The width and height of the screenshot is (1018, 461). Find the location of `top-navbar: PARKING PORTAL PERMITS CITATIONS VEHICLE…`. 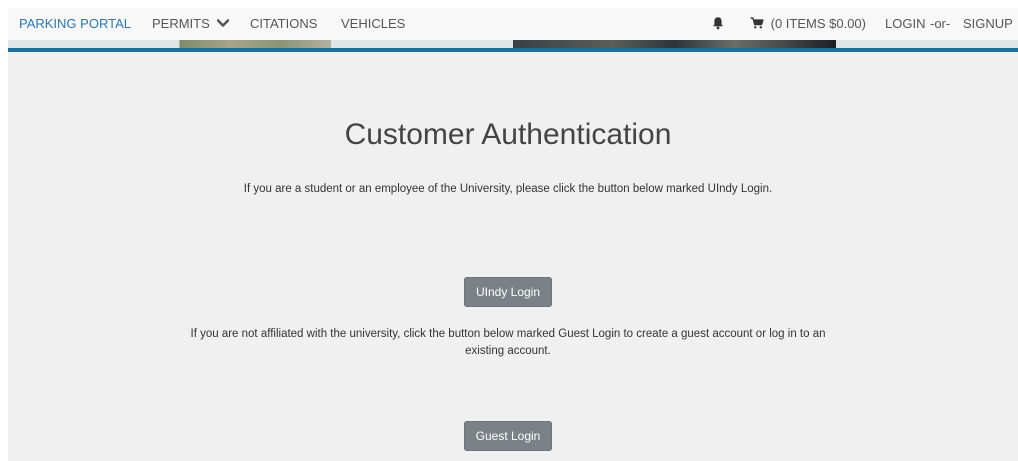

top-navbar: PARKING PORTAL PERMITS CITATIONS VEHICLE… is located at coordinates (513, 24).